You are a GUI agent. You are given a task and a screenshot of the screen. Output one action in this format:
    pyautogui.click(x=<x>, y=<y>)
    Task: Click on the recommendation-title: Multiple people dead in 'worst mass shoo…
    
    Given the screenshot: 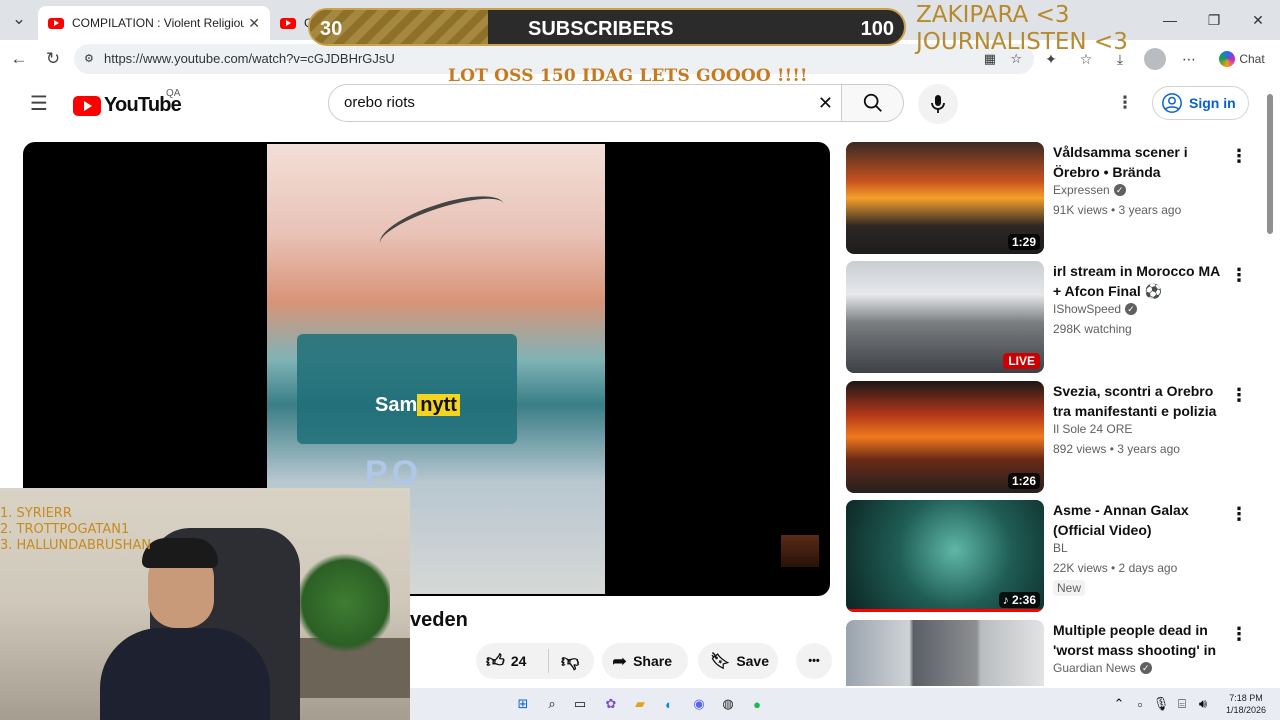 What is the action you would take?
    pyautogui.click(x=1138, y=640)
    